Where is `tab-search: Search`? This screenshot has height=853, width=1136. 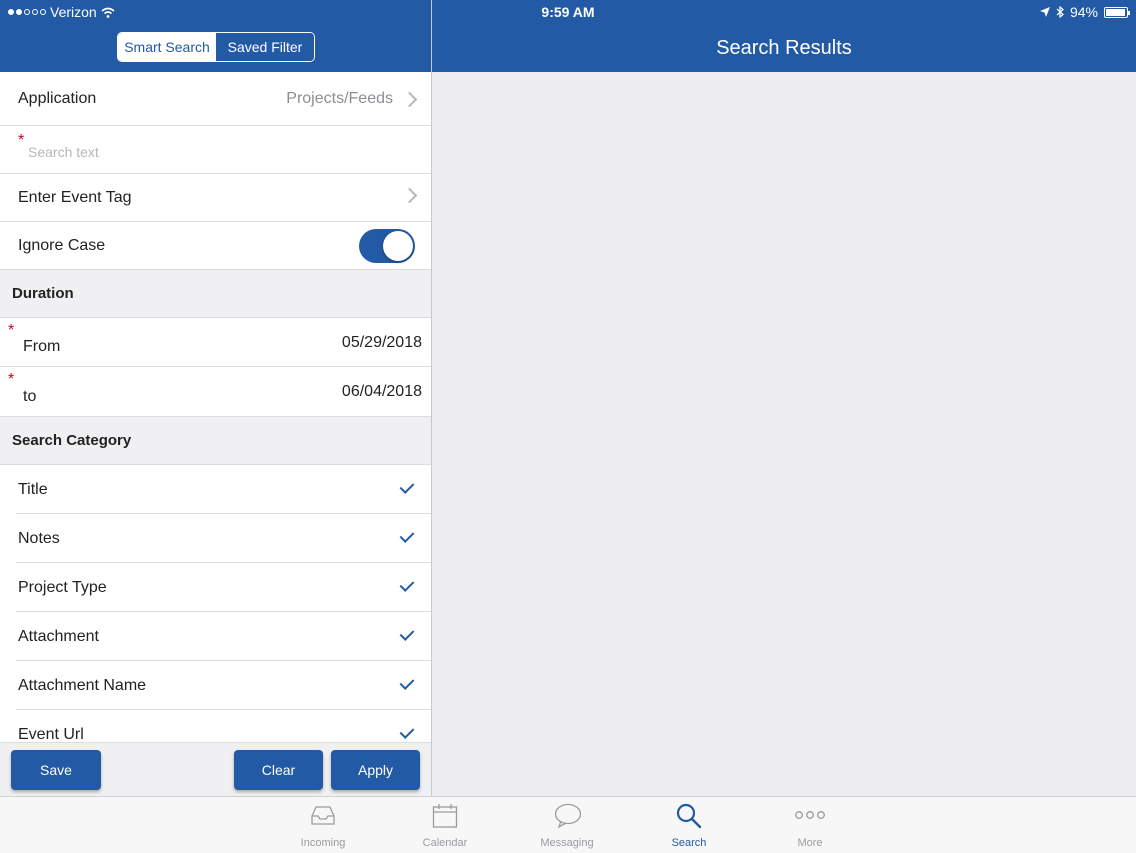
tab-search: Search is located at coordinates (689, 825).